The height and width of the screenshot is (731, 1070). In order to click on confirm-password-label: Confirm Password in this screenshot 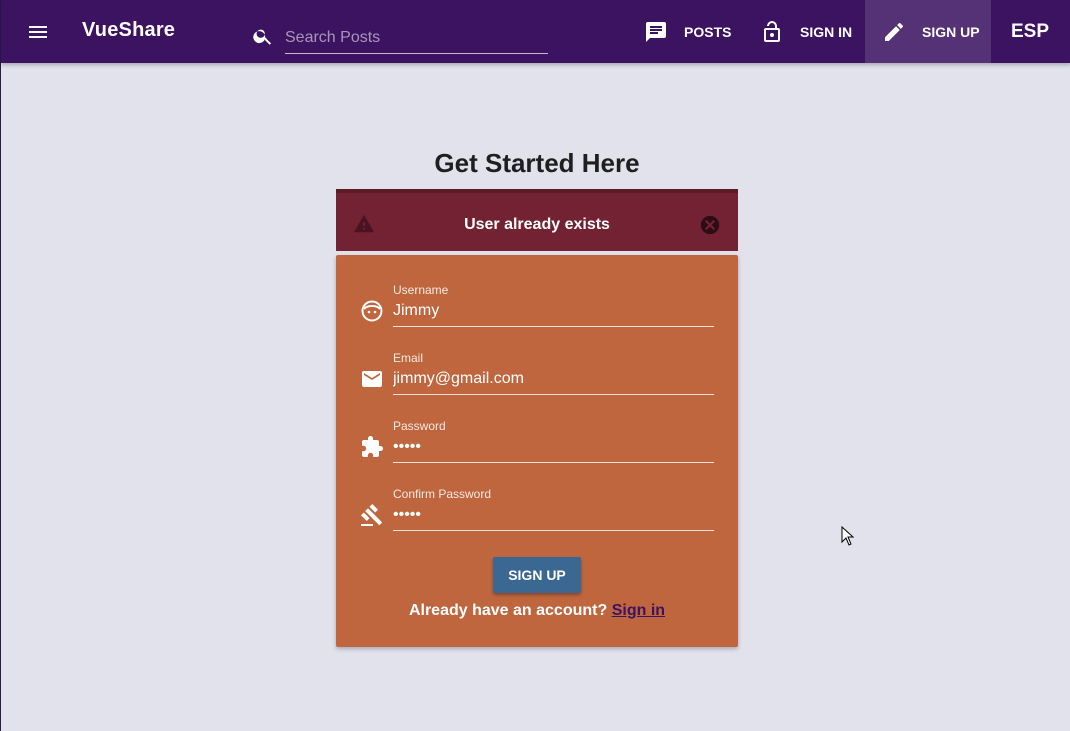, I will do `click(442, 494)`.